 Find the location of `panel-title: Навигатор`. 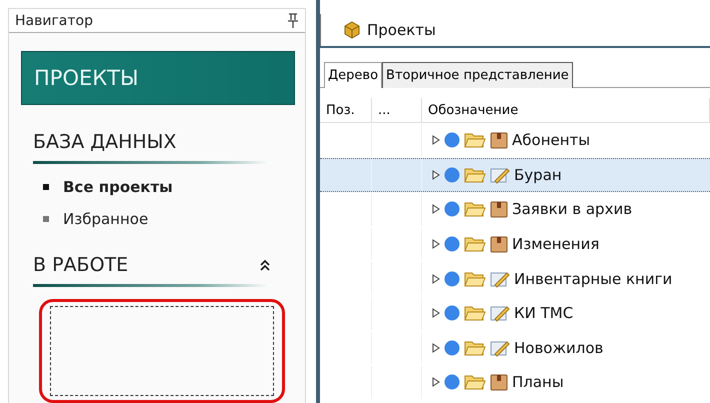

panel-title: Навигатор is located at coordinates (54, 20).